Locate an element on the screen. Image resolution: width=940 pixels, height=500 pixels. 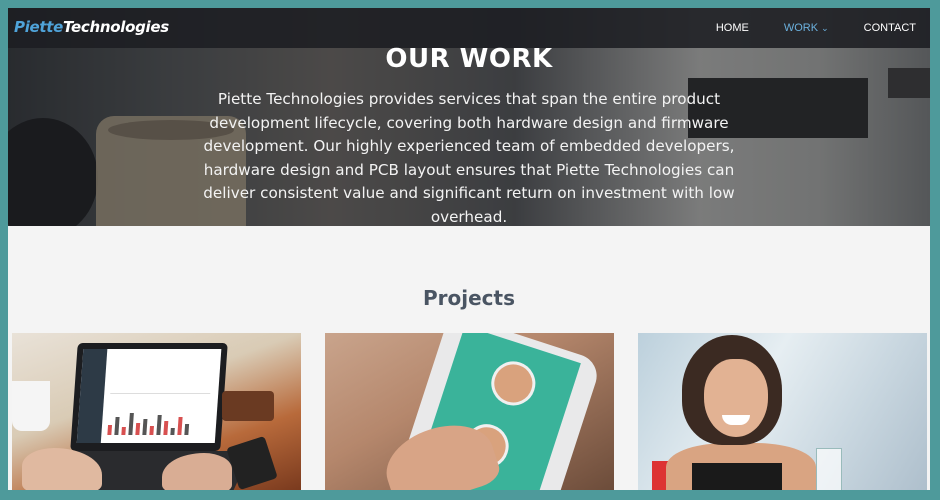
laptop-screen is located at coordinates (149, 396).